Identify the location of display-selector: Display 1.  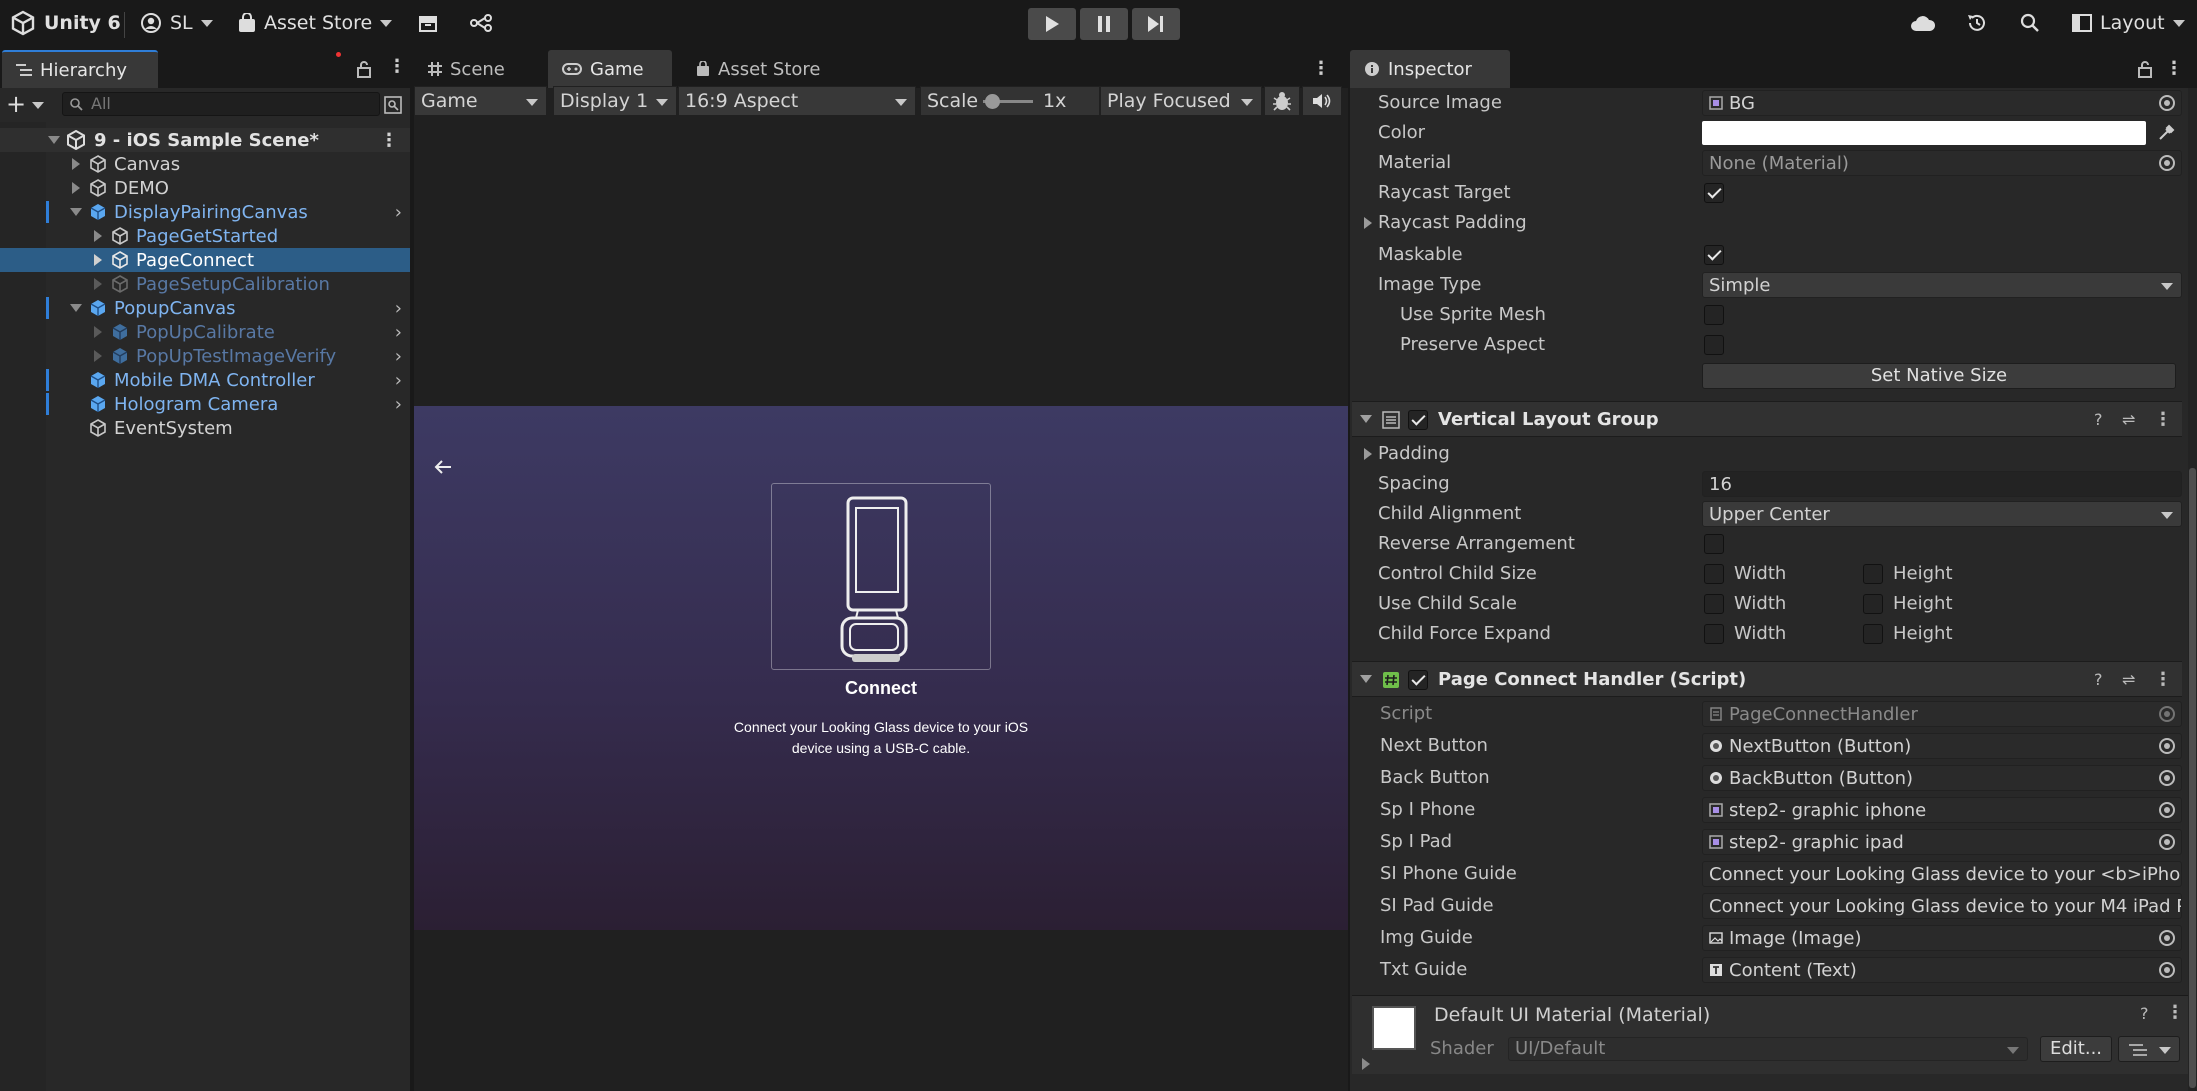
(615, 101).